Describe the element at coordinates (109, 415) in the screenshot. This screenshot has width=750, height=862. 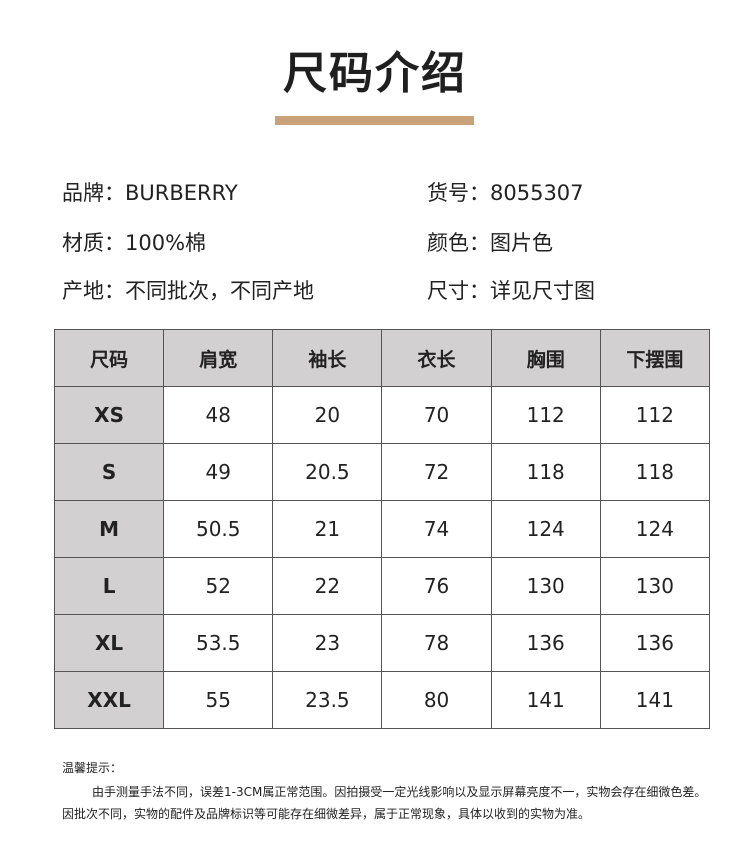
I see `cell-size: XS` at that location.